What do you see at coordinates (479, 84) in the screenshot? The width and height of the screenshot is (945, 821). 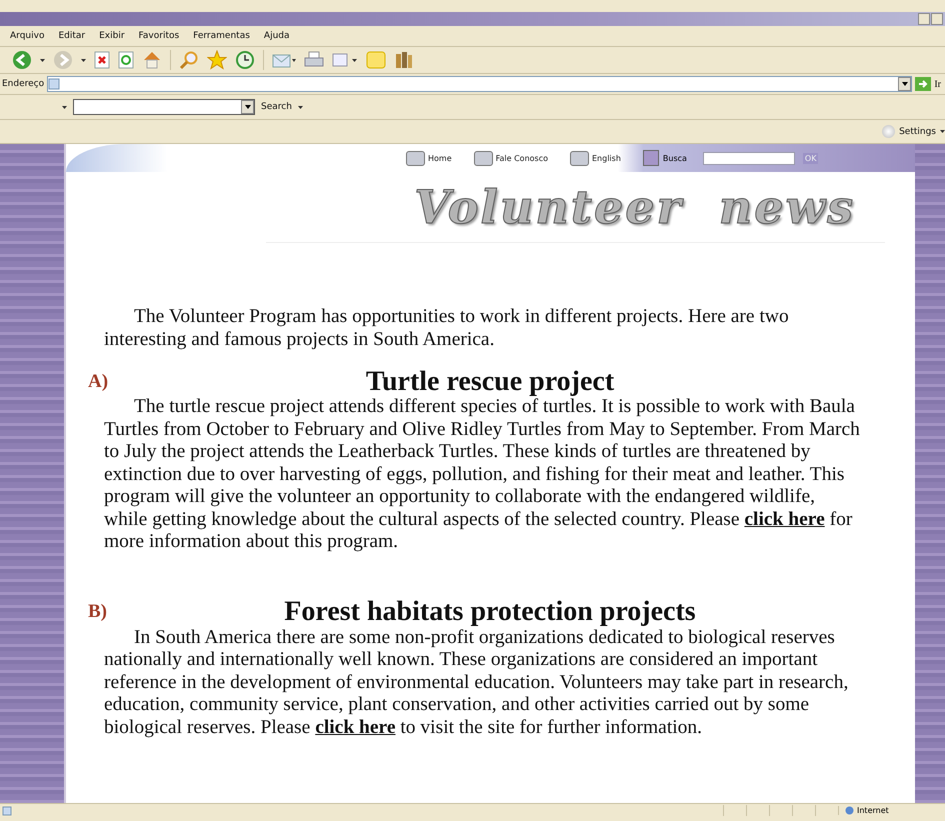 I see `address-field` at bounding box center [479, 84].